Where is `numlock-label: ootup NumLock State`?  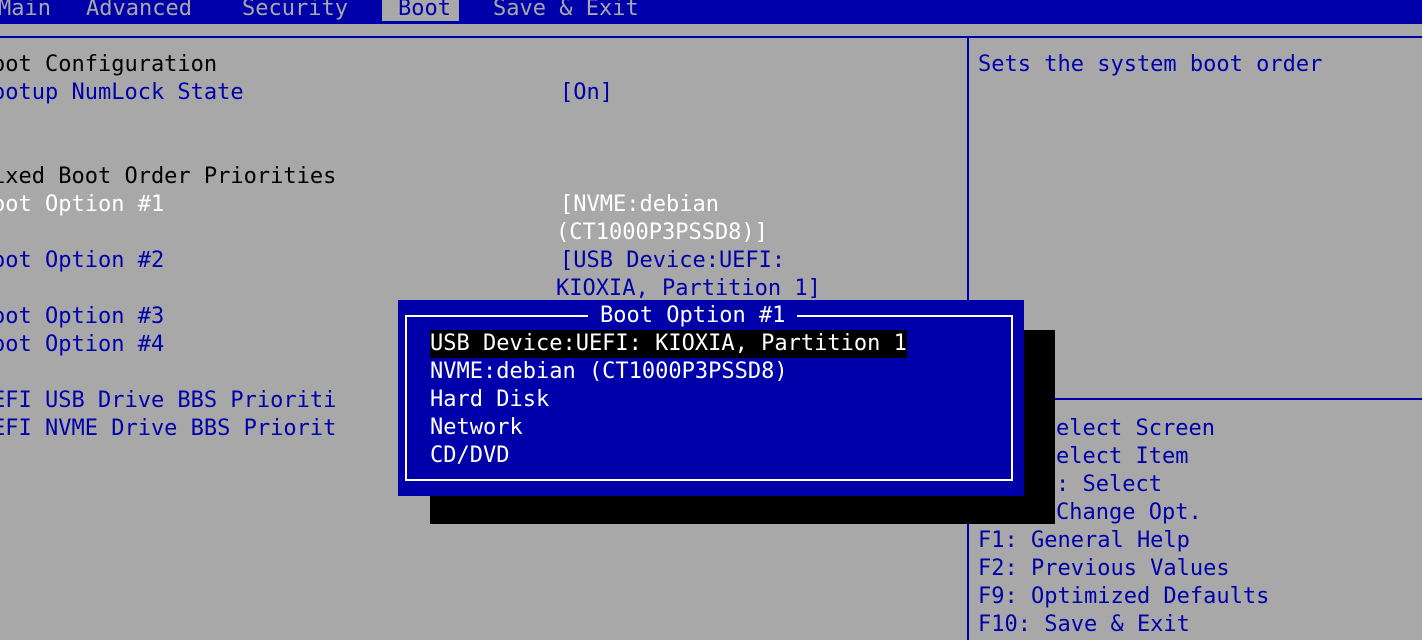 numlock-label: ootup NumLock State is located at coordinates (122, 93).